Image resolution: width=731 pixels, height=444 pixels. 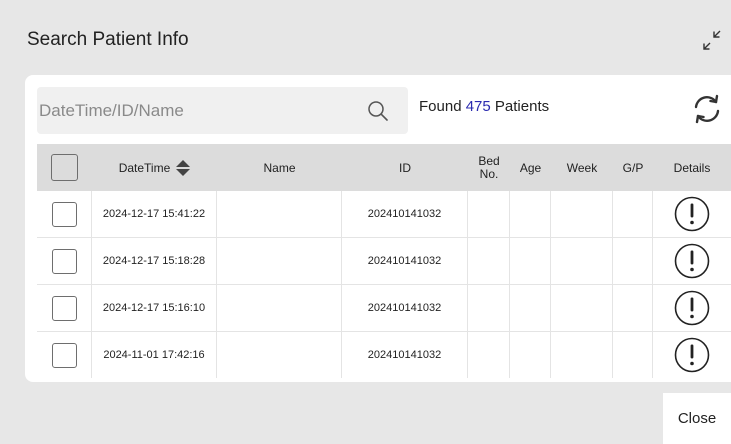 What do you see at coordinates (489, 160) in the screenshot?
I see `col-bed-label-1: Bed` at bounding box center [489, 160].